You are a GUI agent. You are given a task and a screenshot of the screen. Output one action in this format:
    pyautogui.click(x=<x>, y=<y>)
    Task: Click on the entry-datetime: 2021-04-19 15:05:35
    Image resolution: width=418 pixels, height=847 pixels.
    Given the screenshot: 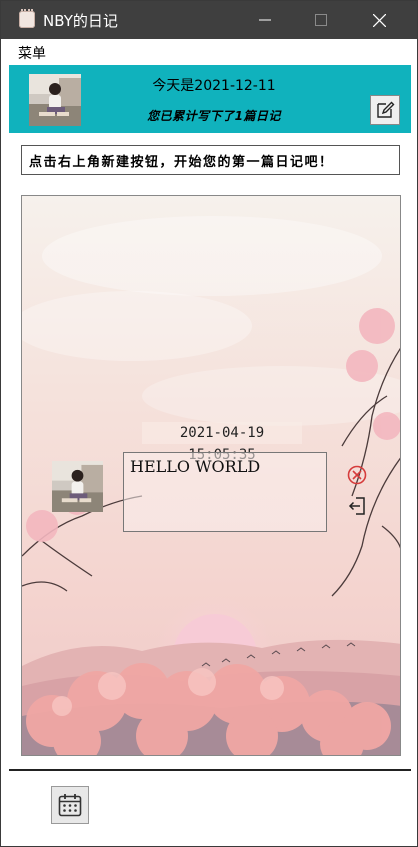 What is the action you would take?
    pyautogui.click(x=222, y=442)
    